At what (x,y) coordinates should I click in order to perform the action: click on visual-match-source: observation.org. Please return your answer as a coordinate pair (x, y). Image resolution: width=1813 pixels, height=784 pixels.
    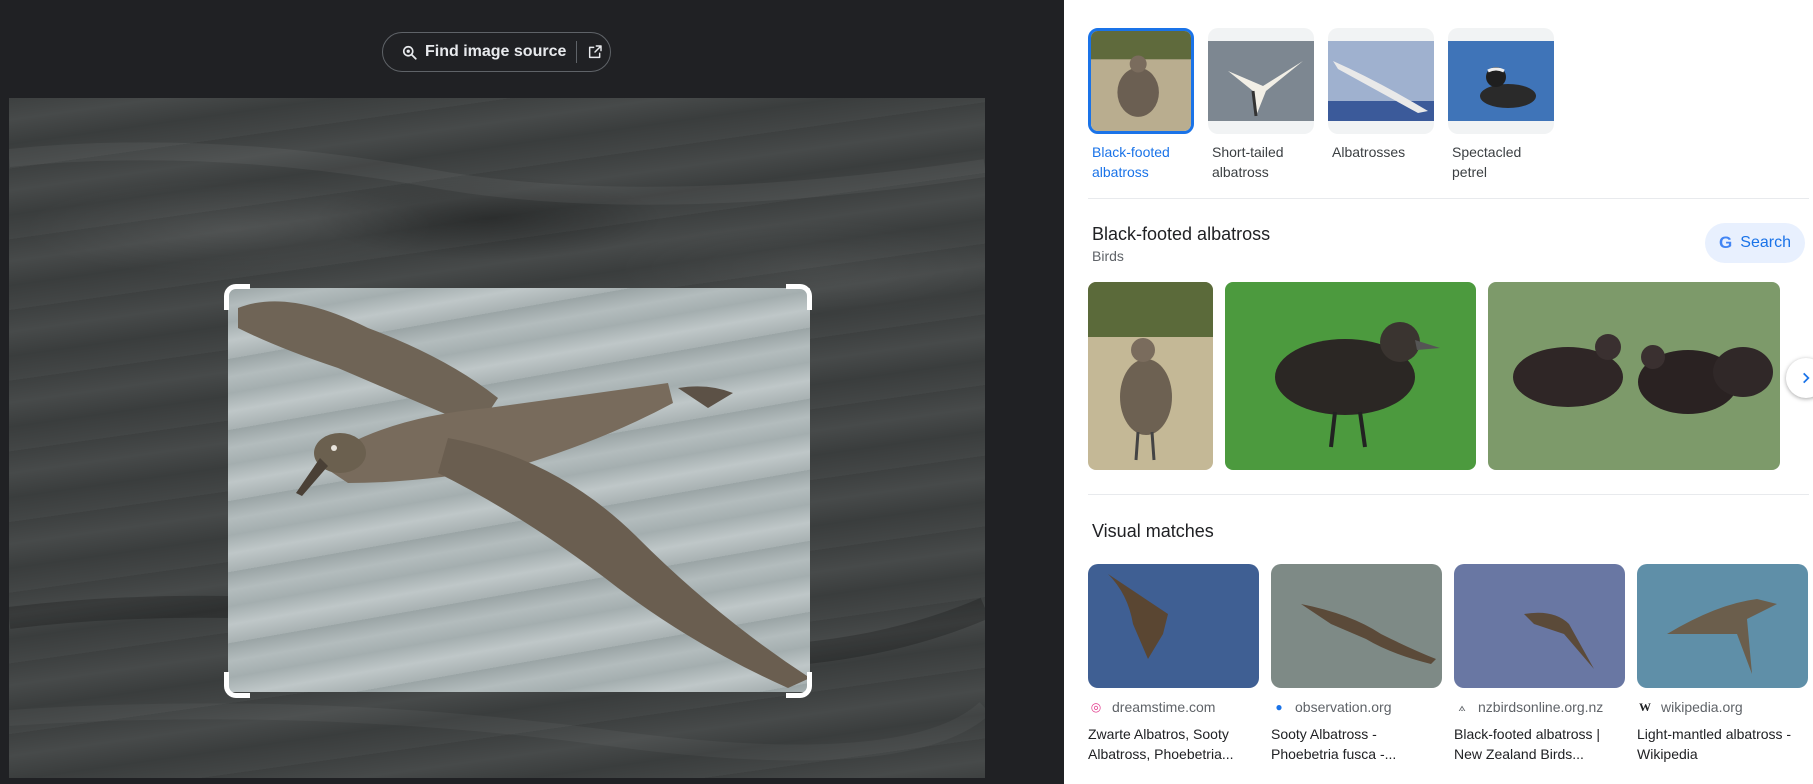
    Looking at the image, I should click on (1343, 707).